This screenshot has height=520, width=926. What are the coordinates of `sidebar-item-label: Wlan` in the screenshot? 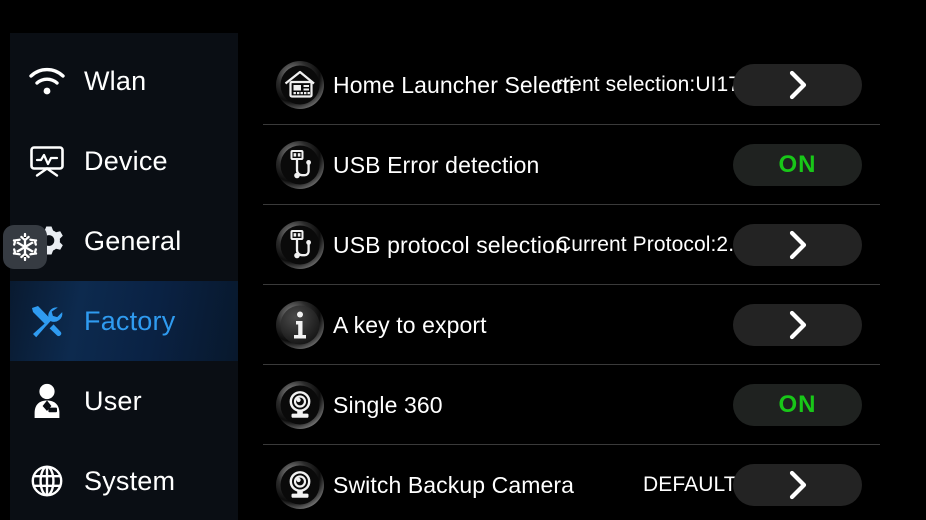 It's located at (115, 80).